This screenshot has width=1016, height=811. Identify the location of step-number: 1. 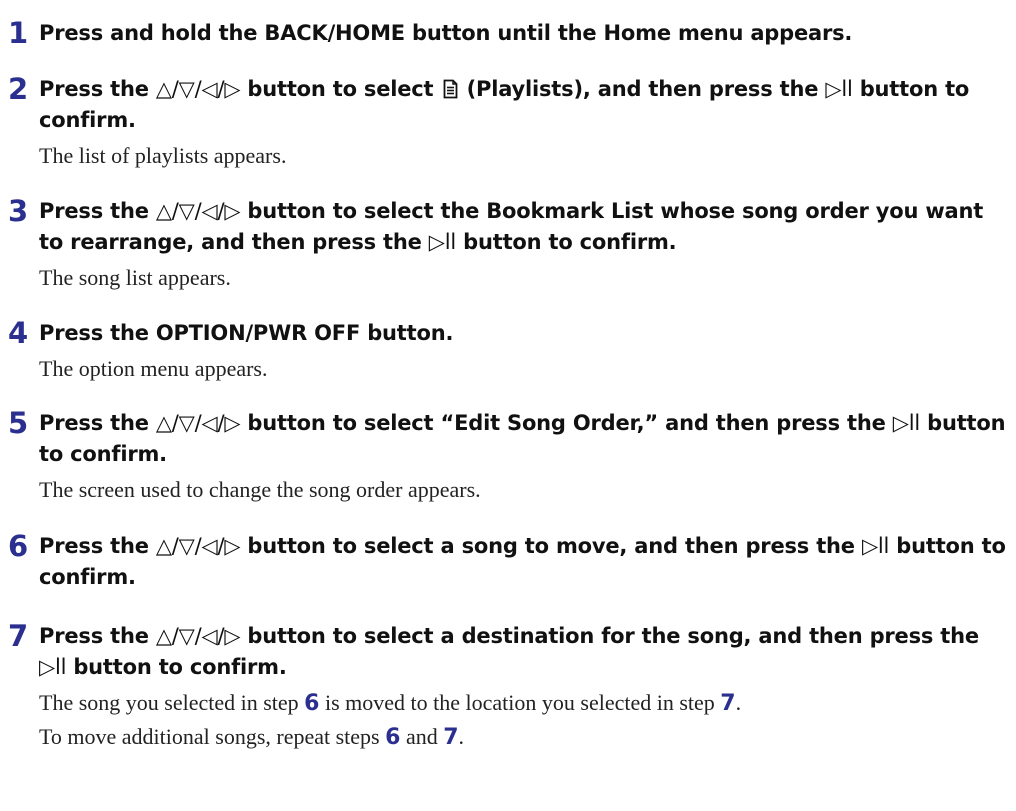
(18, 33).